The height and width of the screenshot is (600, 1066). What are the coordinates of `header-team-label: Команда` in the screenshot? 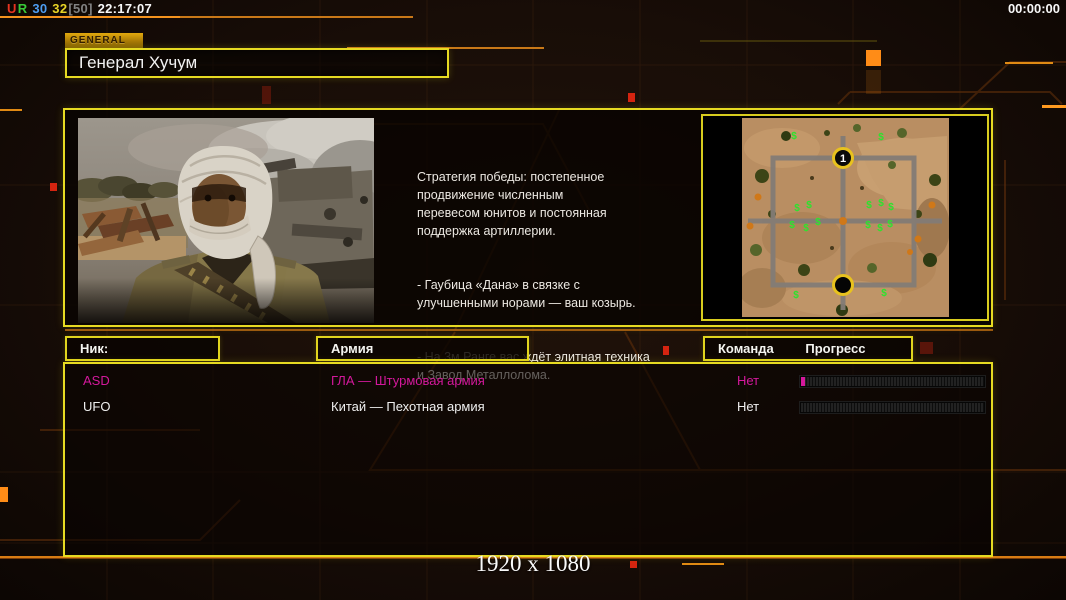 It's located at (746, 348).